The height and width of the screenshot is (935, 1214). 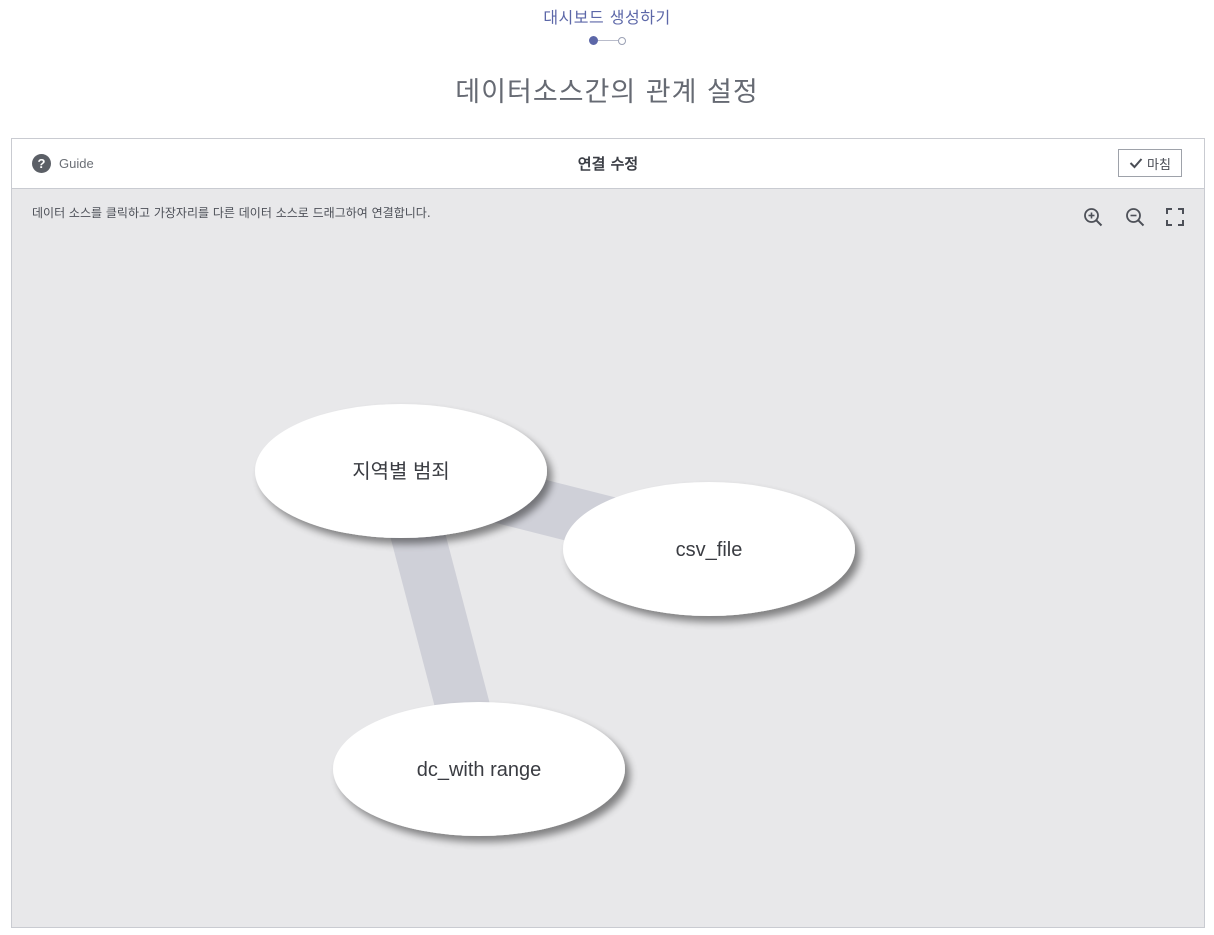 I want to click on datasource-node-label: csv_file, so click(x=709, y=550).